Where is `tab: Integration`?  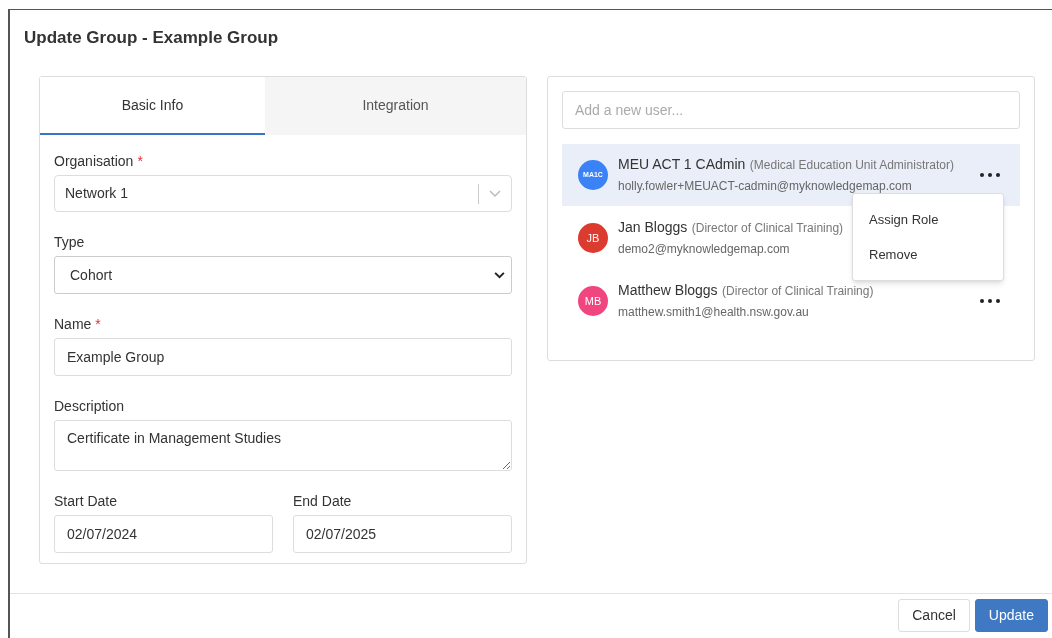
tab: Integration is located at coordinates (395, 106).